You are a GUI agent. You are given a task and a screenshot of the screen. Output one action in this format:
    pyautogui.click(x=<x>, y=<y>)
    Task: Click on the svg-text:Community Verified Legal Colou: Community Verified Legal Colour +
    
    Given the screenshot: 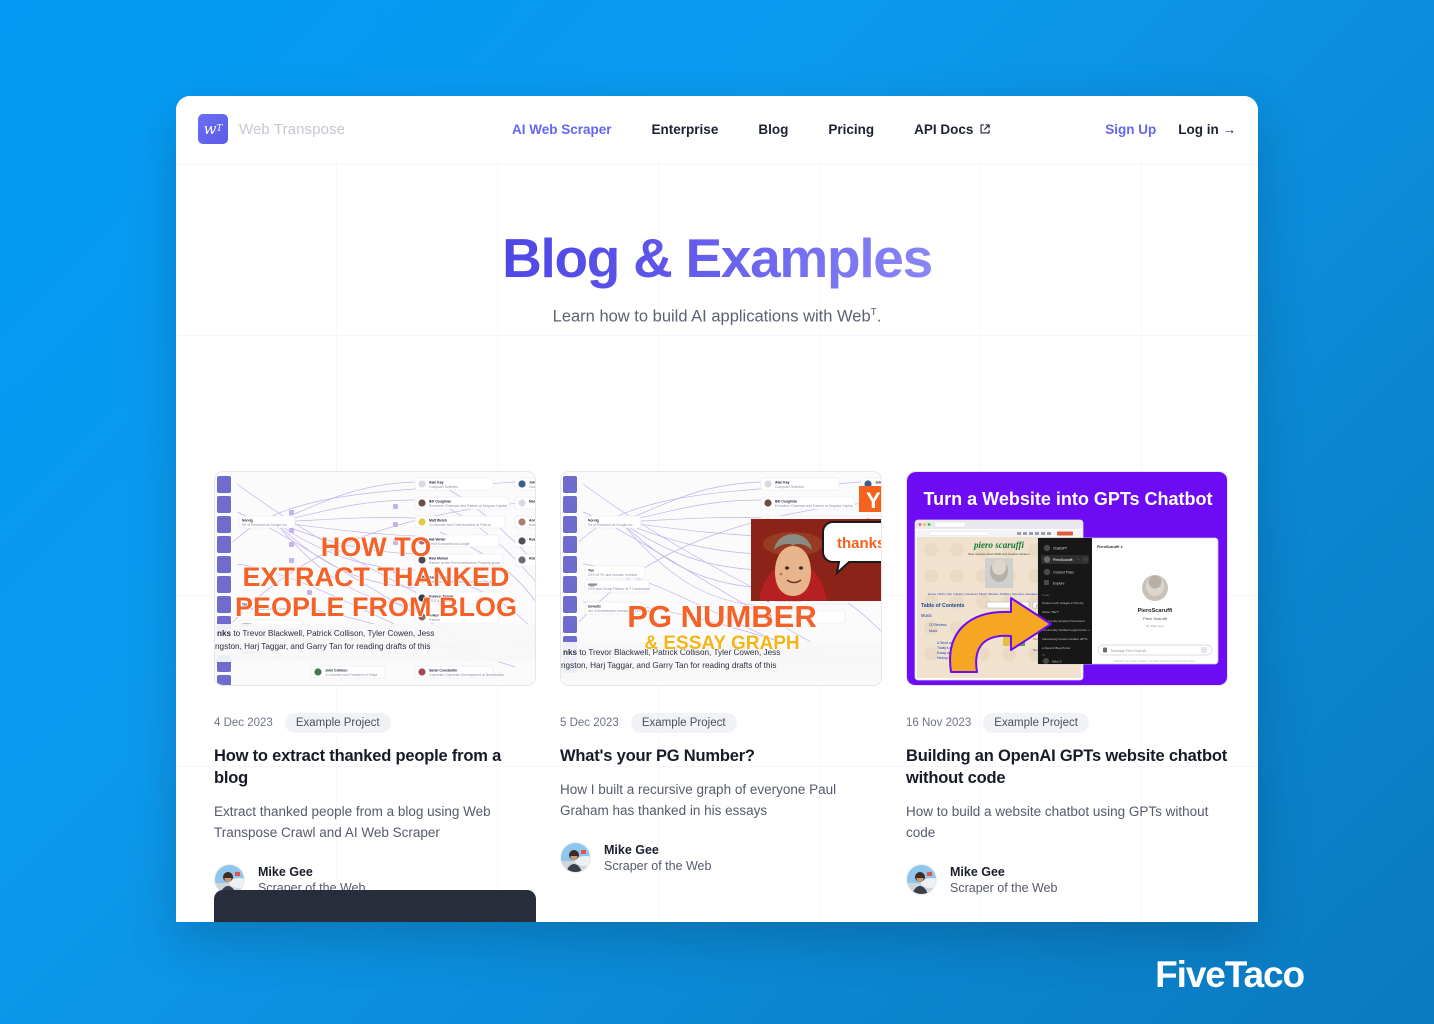 What is the action you would take?
    pyautogui.click(x=1066, y=630)
    